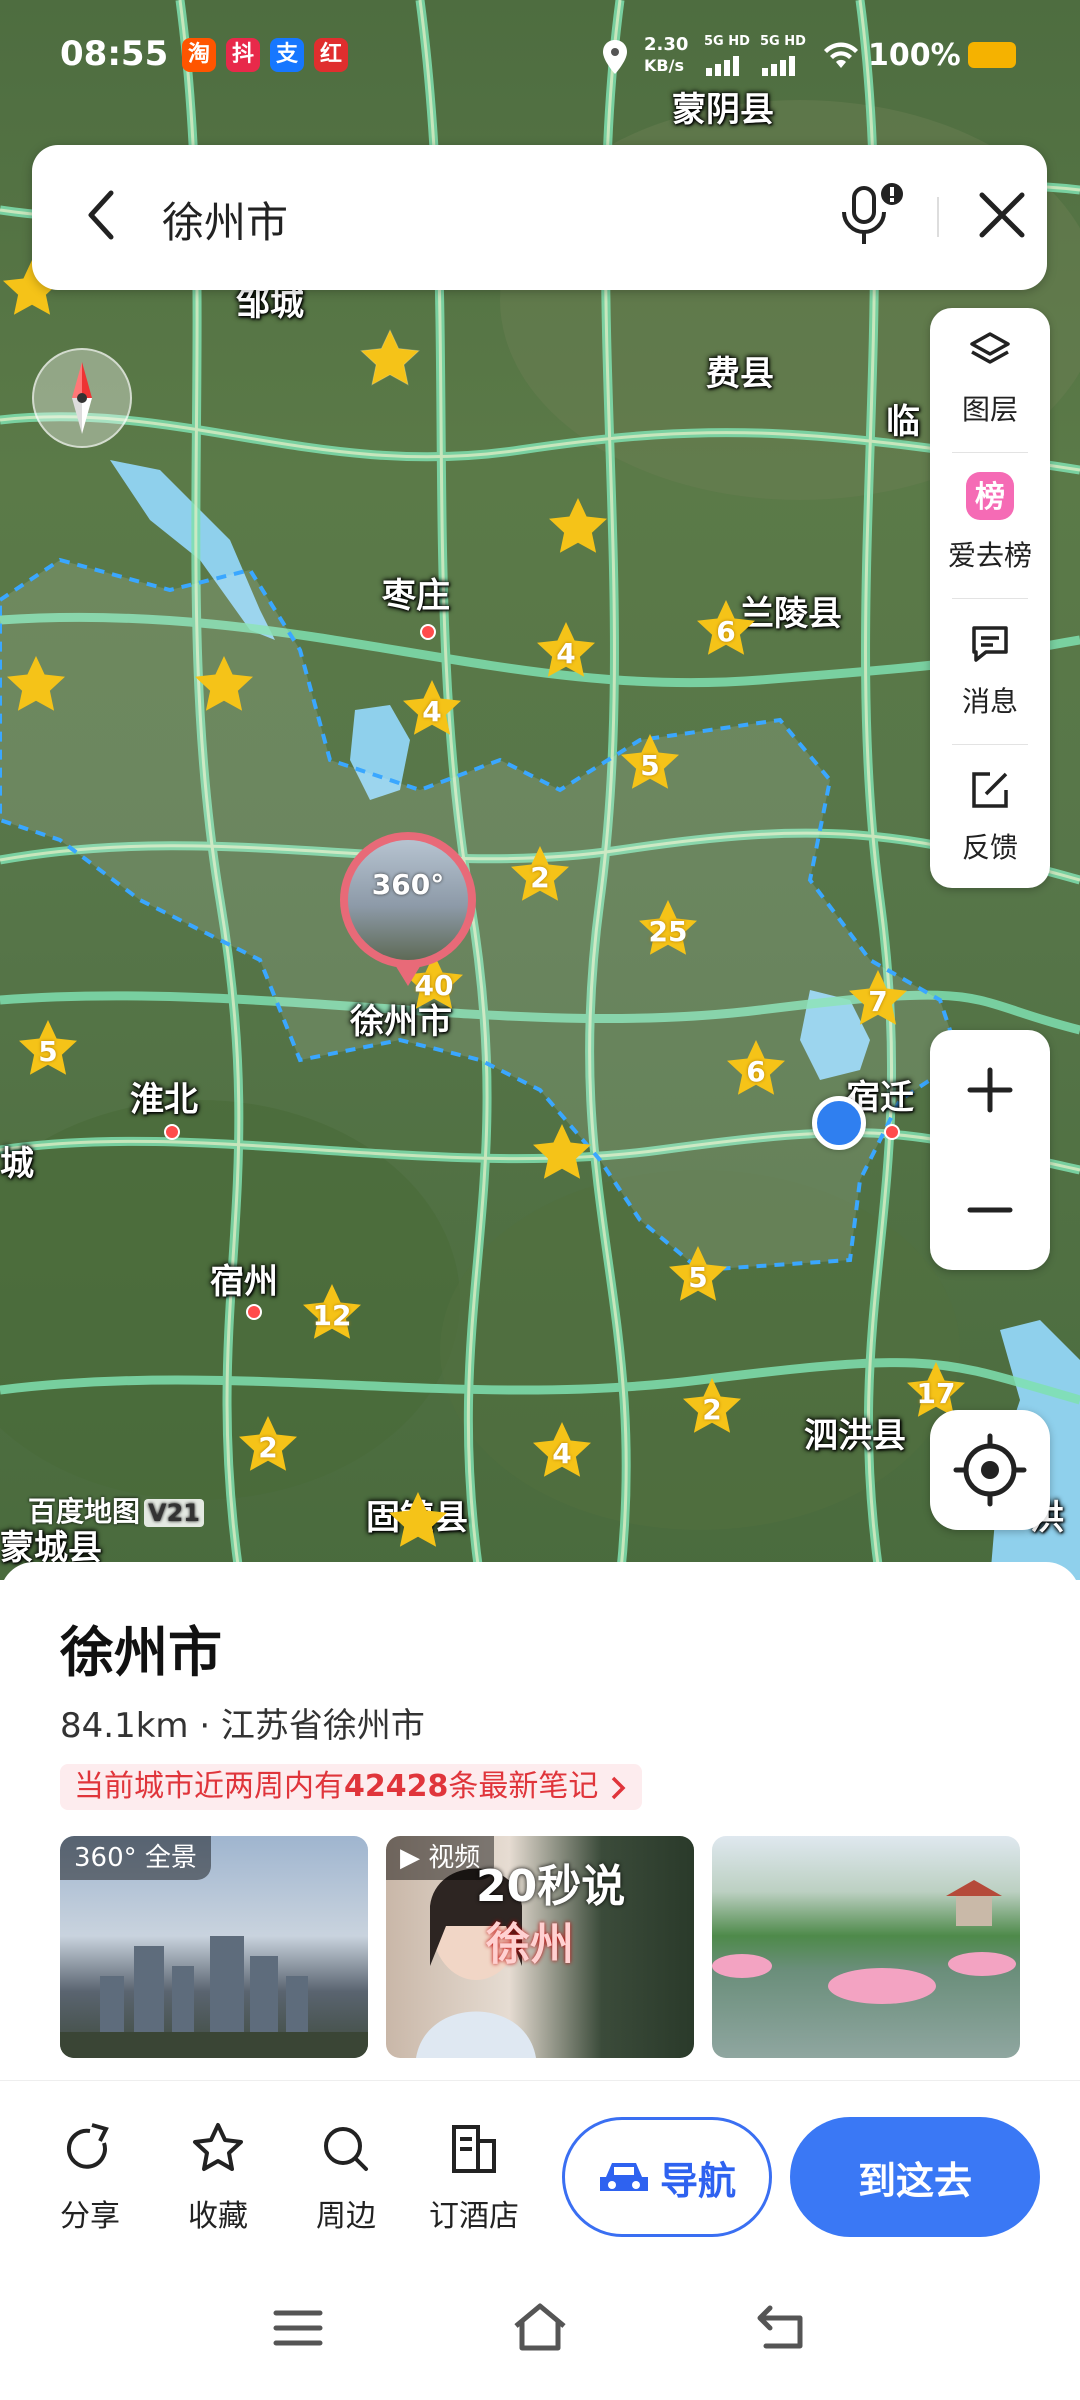 The image size is (1080, 2400). What do you see at coordinates (990, 524) in the screenshot?
I see `ranking-button: 榜 爱去榜` at bounding box center [990, 524].